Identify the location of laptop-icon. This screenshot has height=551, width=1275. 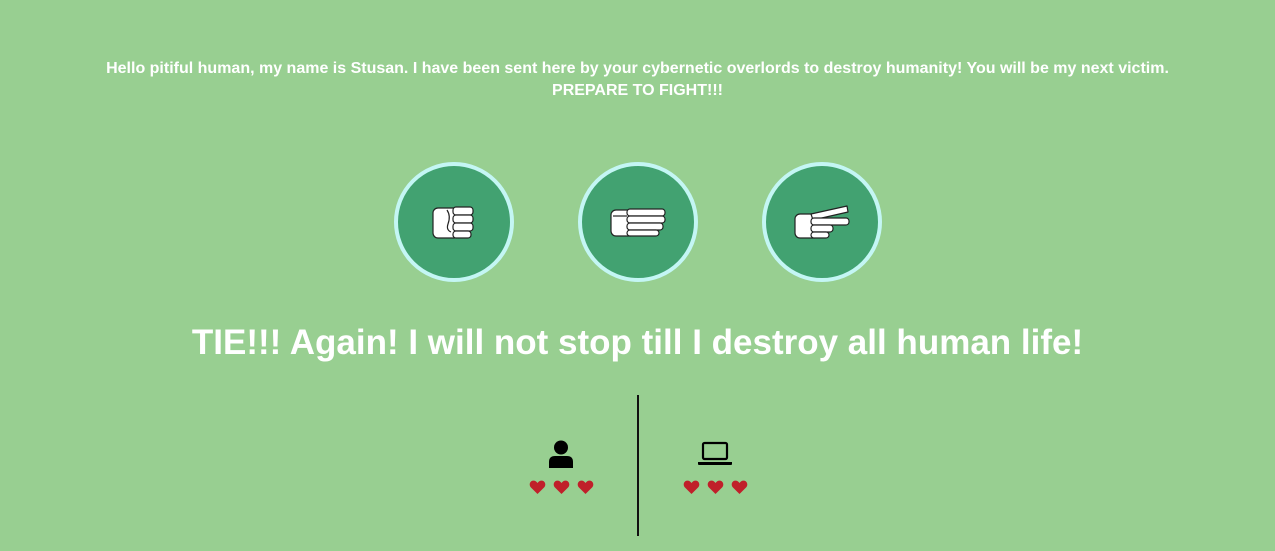
(715, 453).